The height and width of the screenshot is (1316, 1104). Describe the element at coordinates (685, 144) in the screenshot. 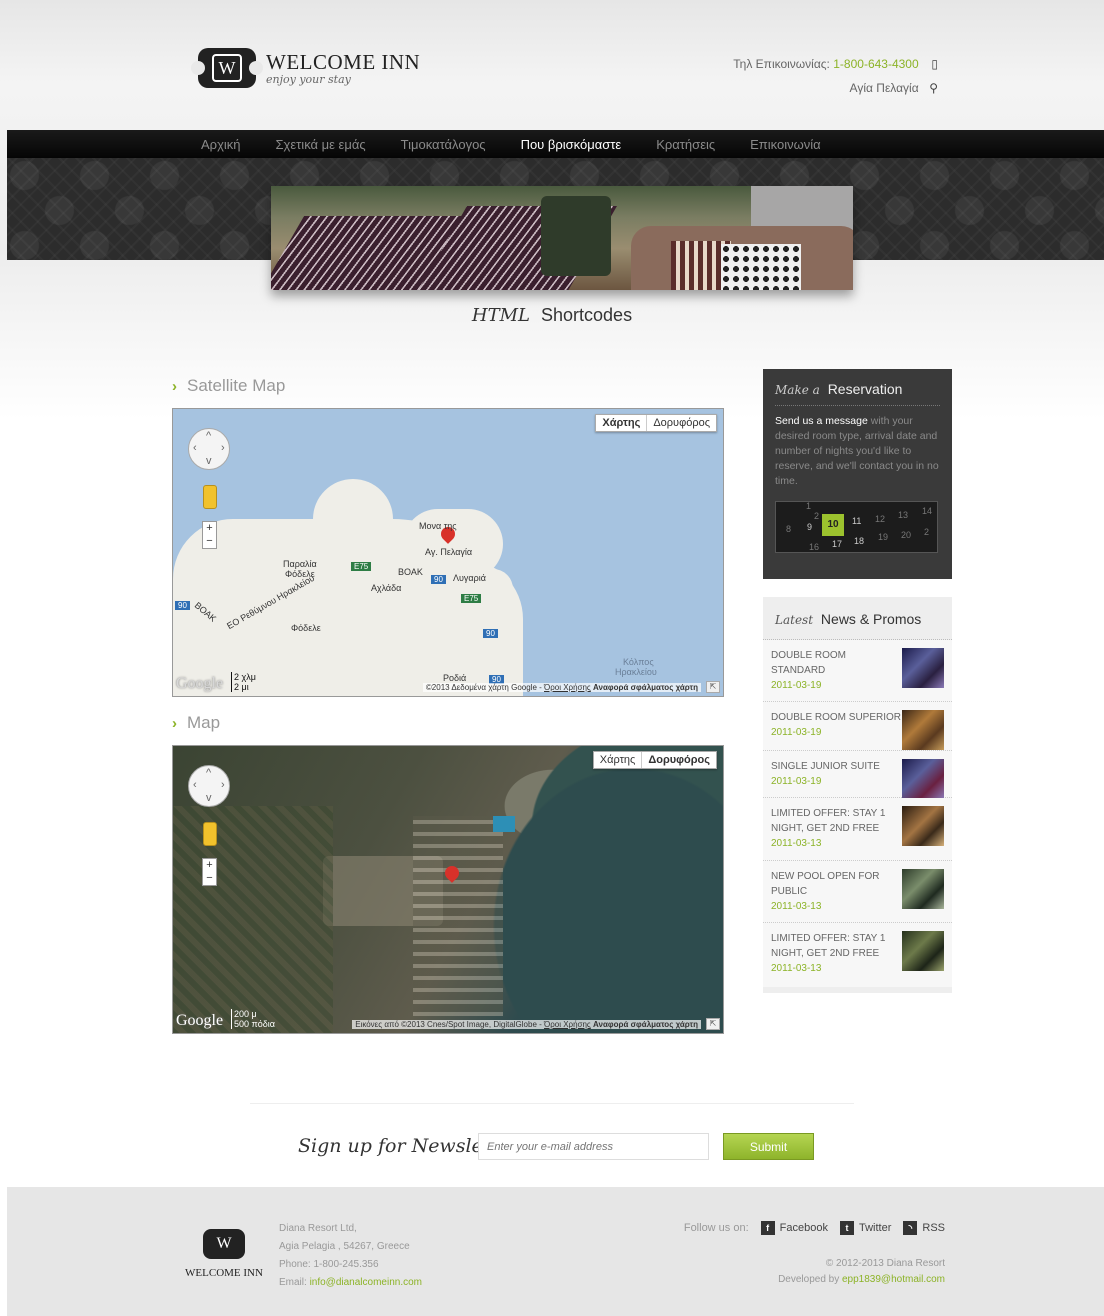

I see `nav-item-bookings: Κρατήσεις` at that location.